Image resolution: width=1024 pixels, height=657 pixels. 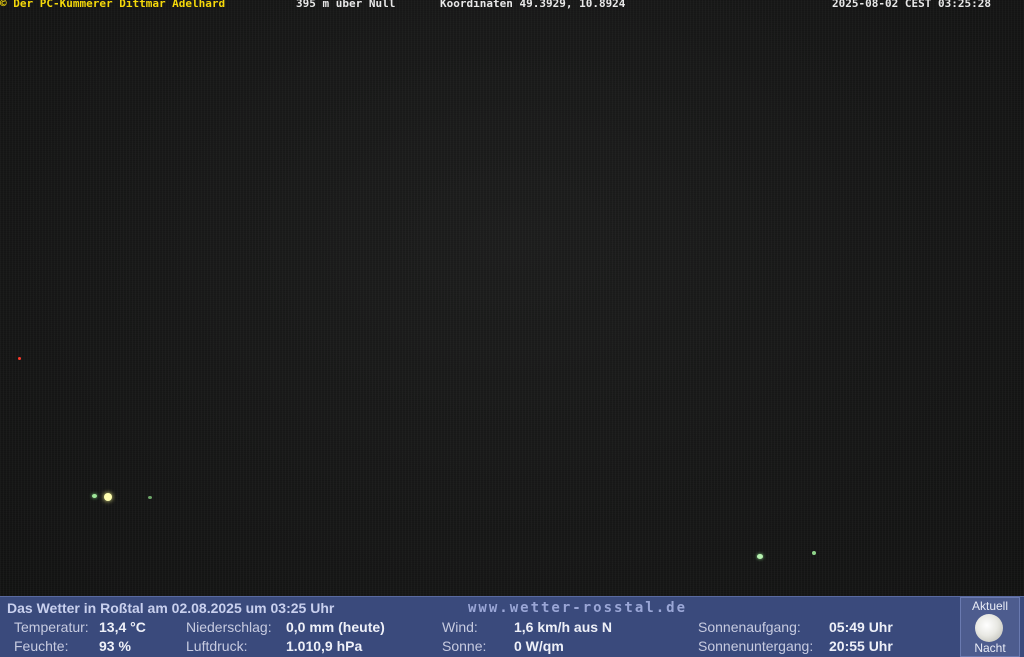 I want to click on moon-icon, so click(x=989, y=628).